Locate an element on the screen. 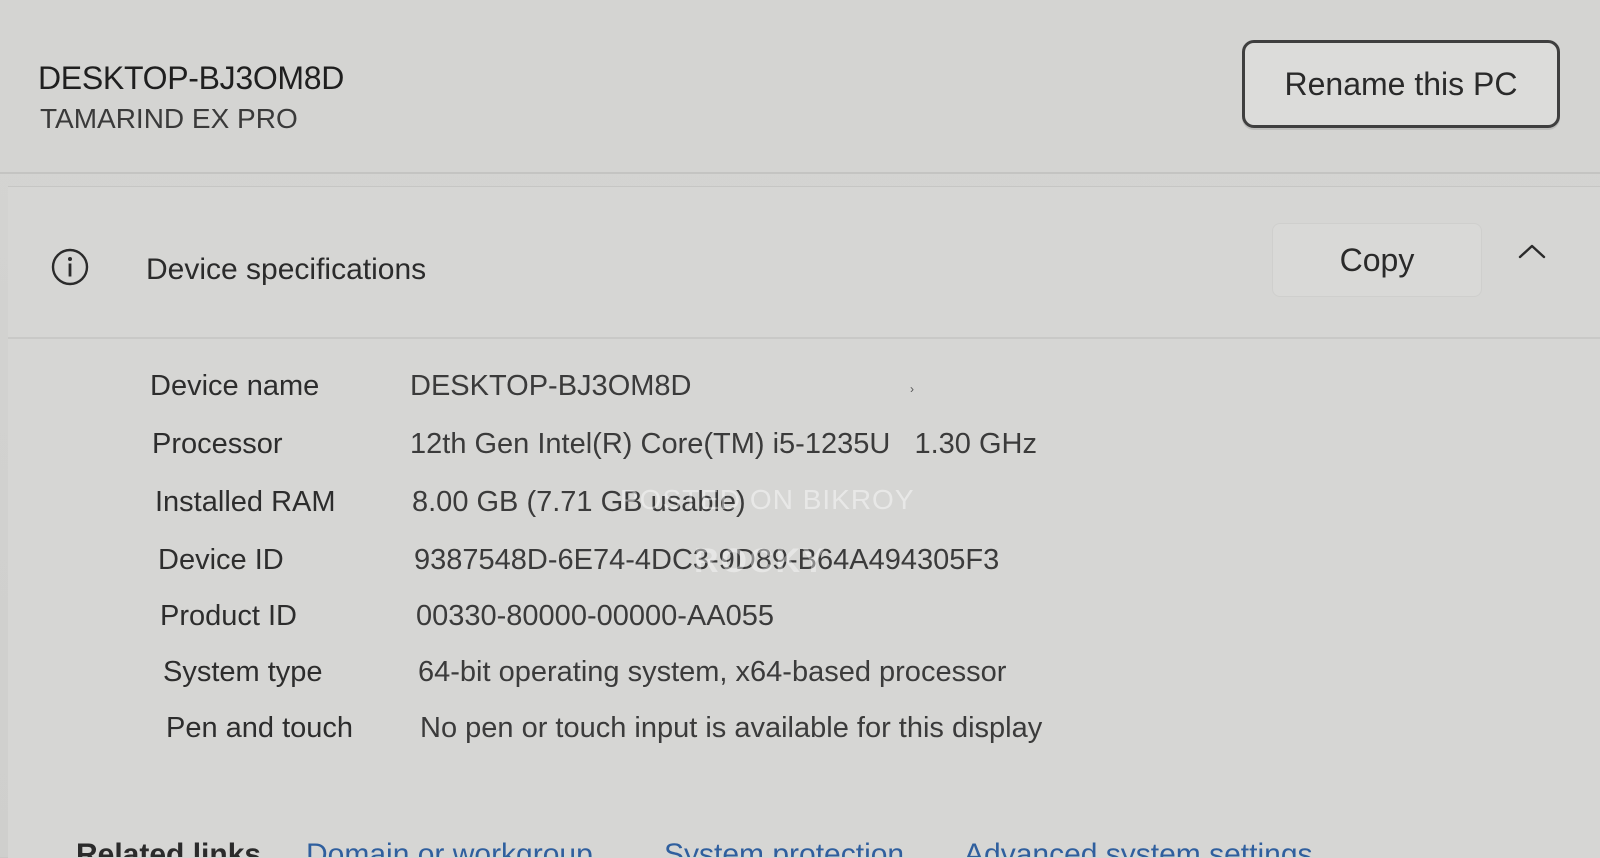 The image size is (1600, 858). watermark-name: ROCKY is located at coordinates (760, 561).